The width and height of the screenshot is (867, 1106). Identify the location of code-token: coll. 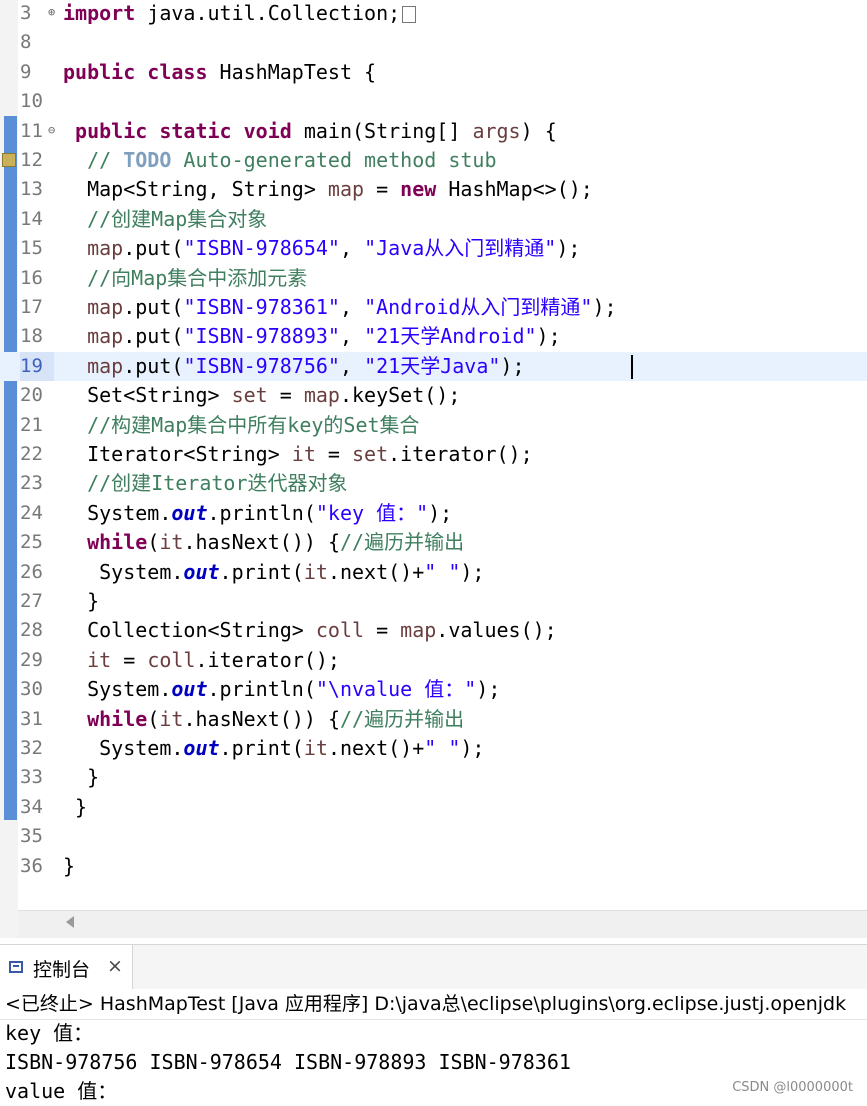
(171, 659).